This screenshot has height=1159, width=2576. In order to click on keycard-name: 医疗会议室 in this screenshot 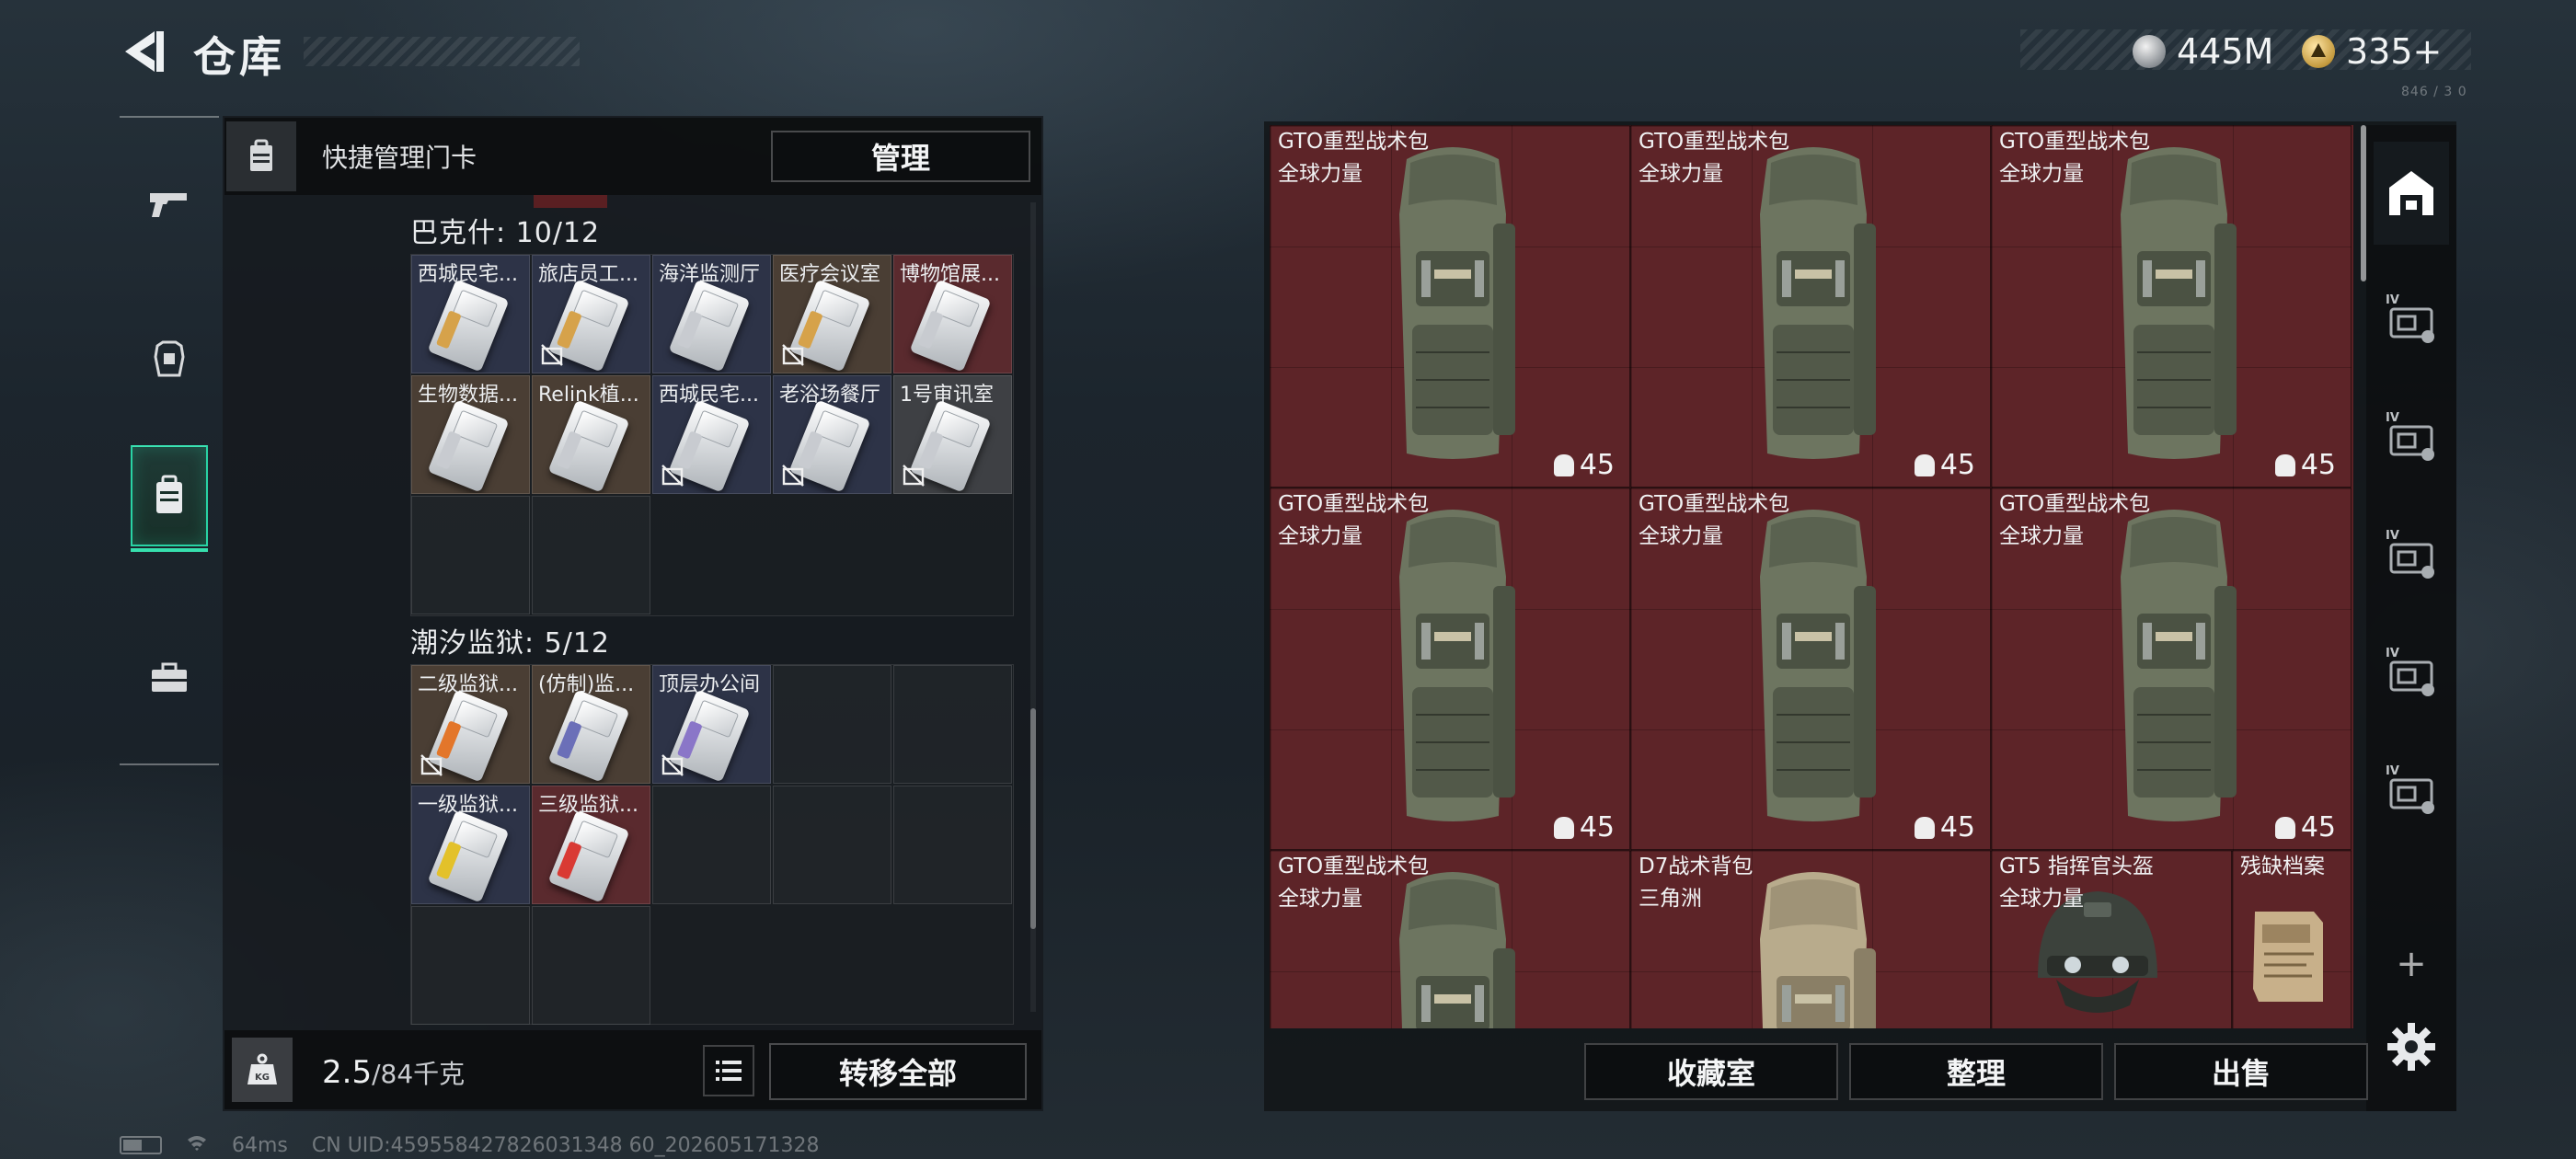, I will do `click(830, 274)`.